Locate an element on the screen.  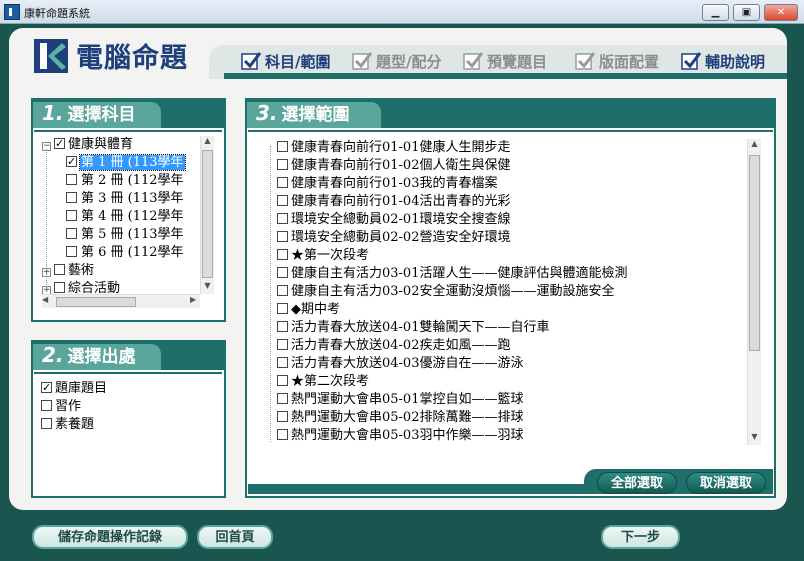
range-item-label: 熱門運動大會串05-01掌控自如——籃球 is located at coordinates (407, 399).